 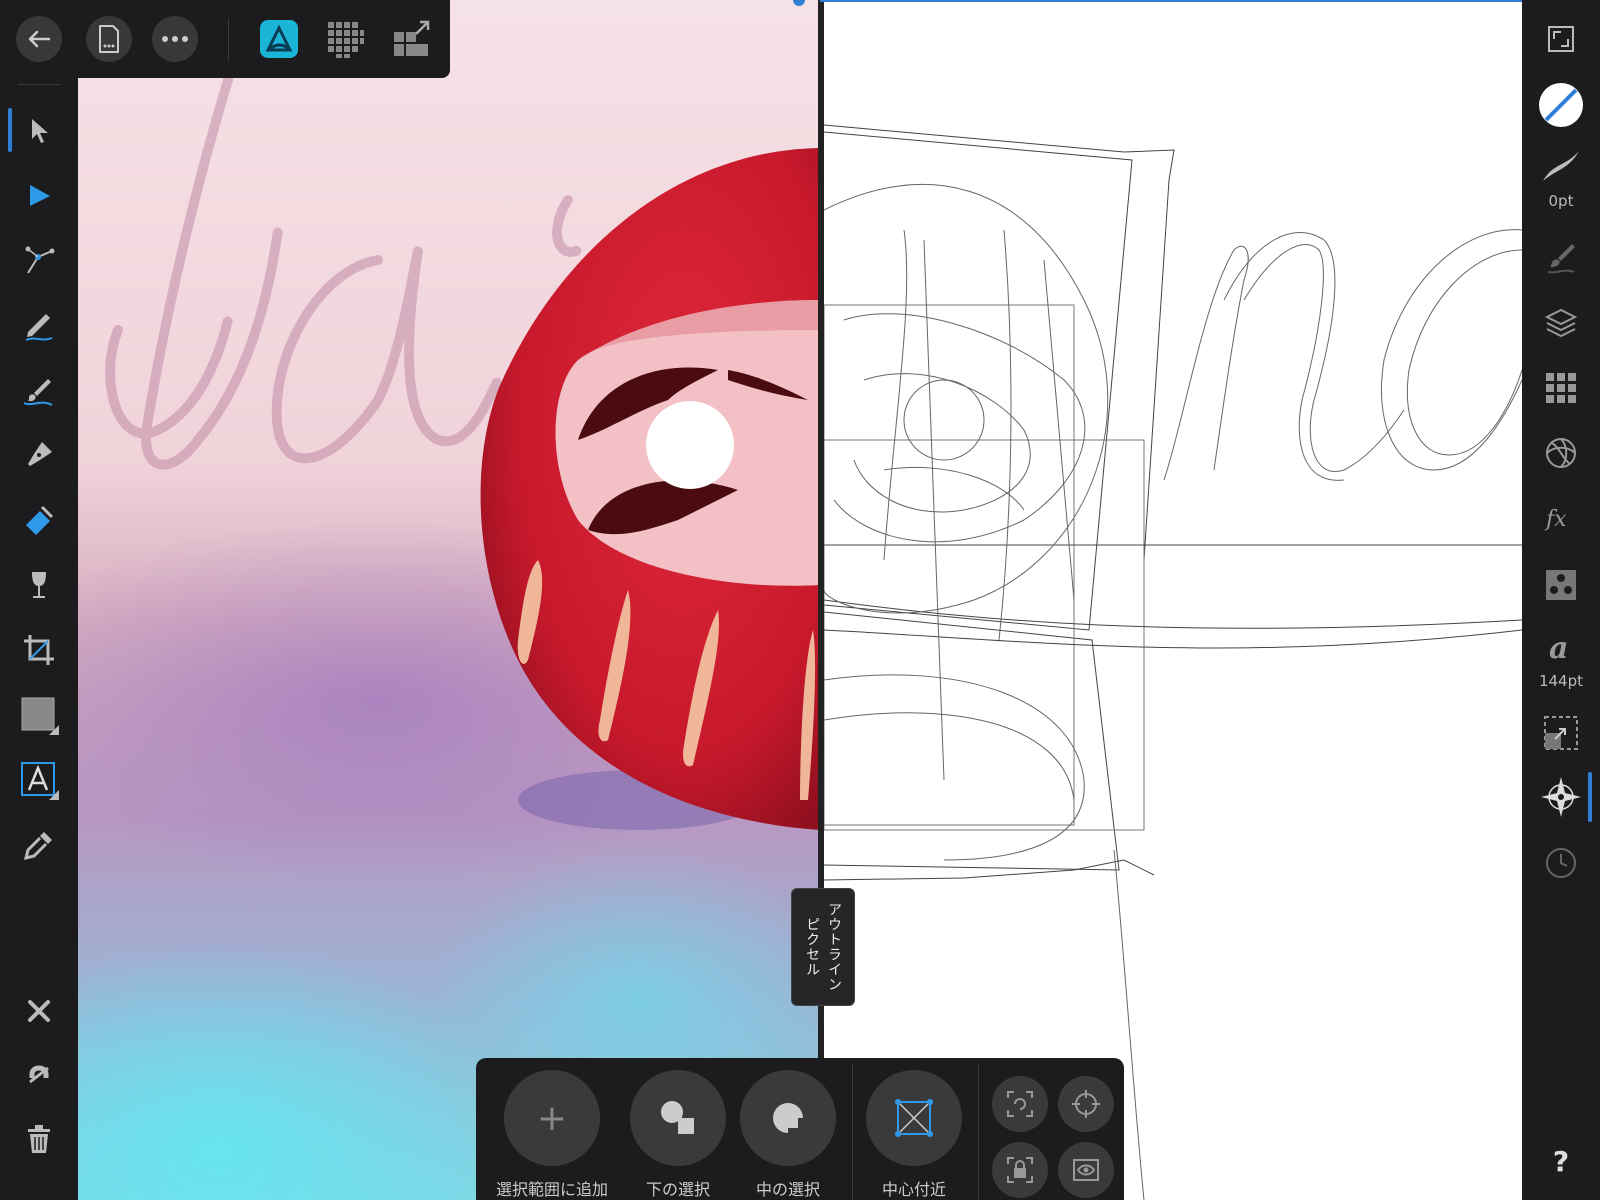 I want to click on designer-persona-icon, so click(x=279, y=39).